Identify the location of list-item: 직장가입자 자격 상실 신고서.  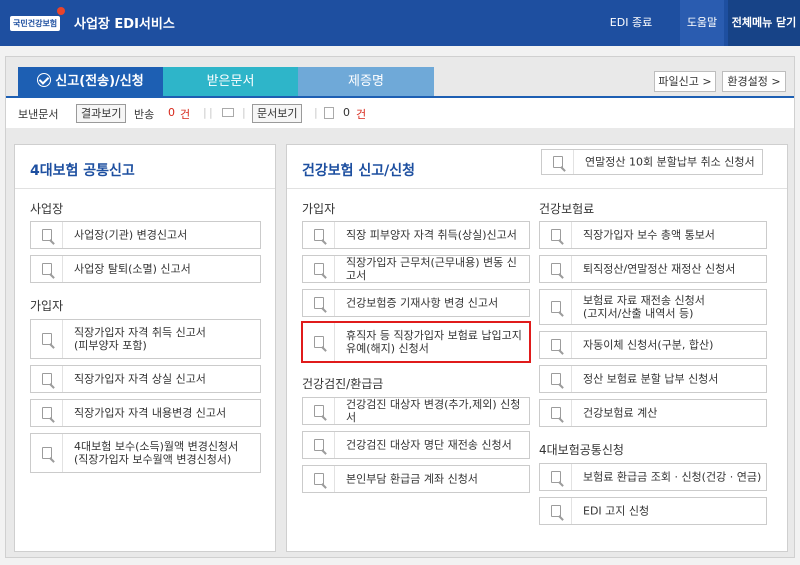
(145, 379).